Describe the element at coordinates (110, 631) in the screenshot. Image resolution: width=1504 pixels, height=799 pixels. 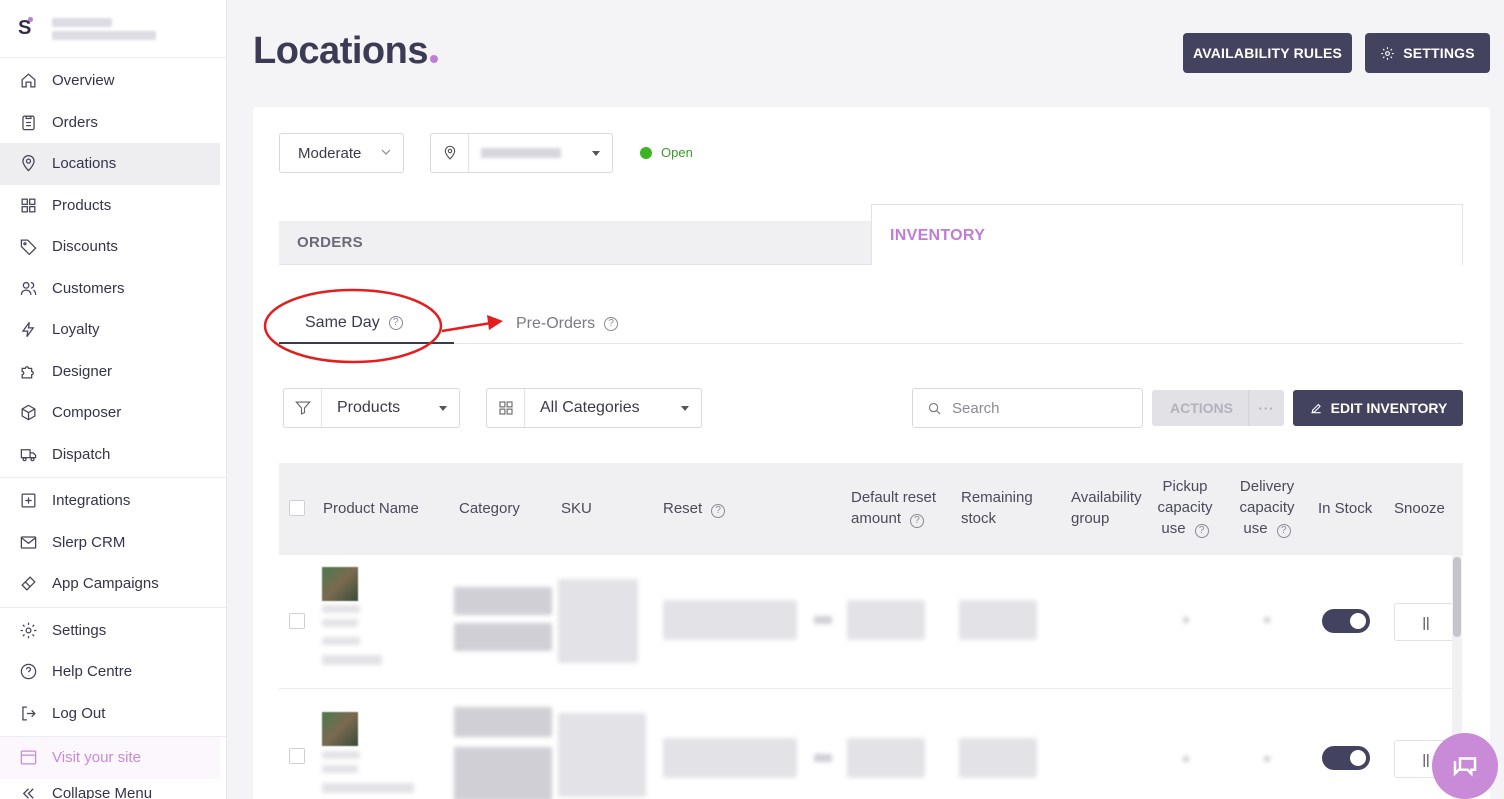
I see `sidebar-item-settings: Settings` at that location.